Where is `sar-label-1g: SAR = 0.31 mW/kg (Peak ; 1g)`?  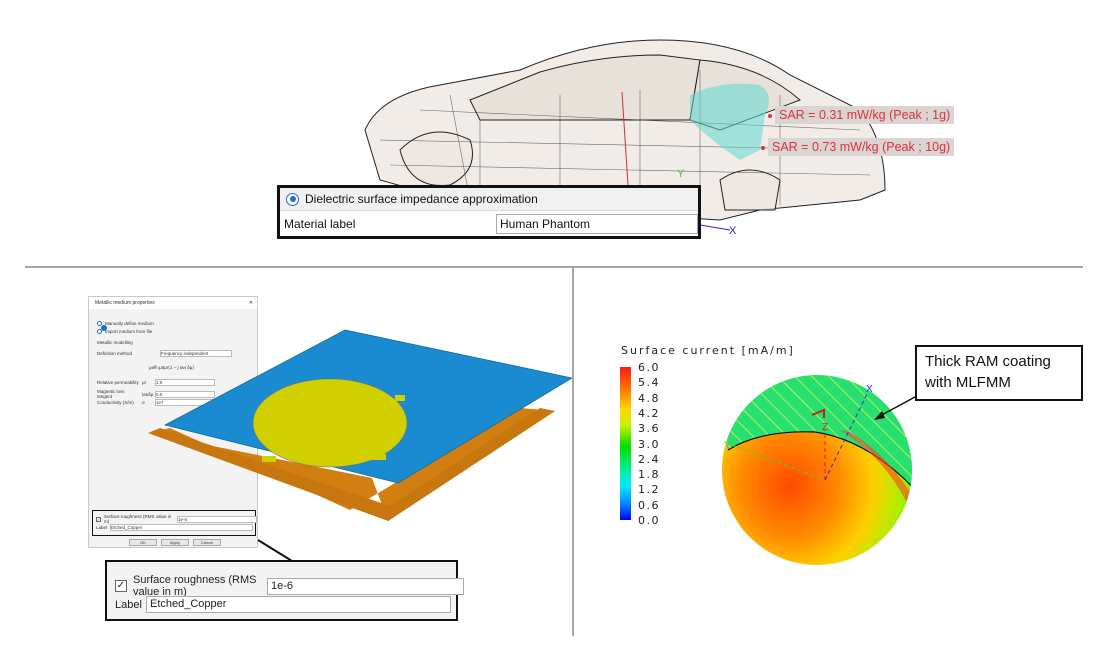
sar-label-1g: SAR = 0.31 mW/kg (Peak ; 1g) is located at coordinates (861, 115).